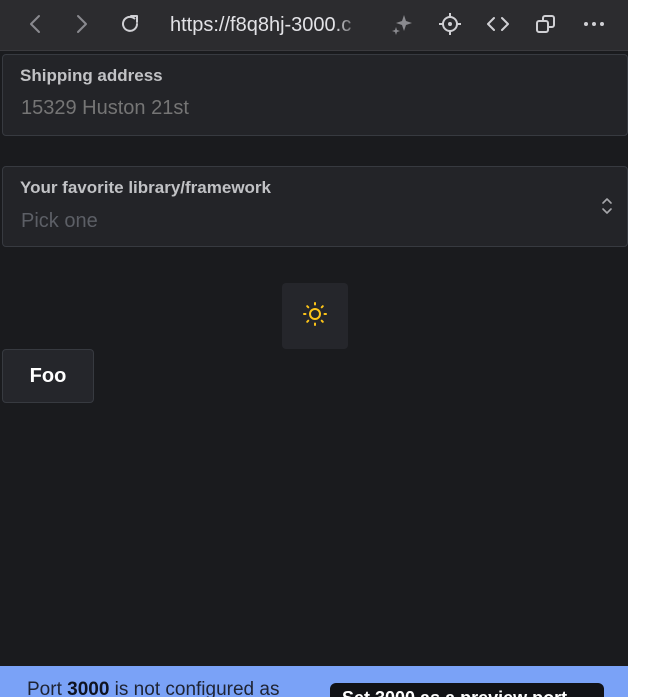 The image size is (645, 697). What do you see at coordinates (594, 24) in the screenshot?
I see `more-icon` at bounding box center [594, 24].